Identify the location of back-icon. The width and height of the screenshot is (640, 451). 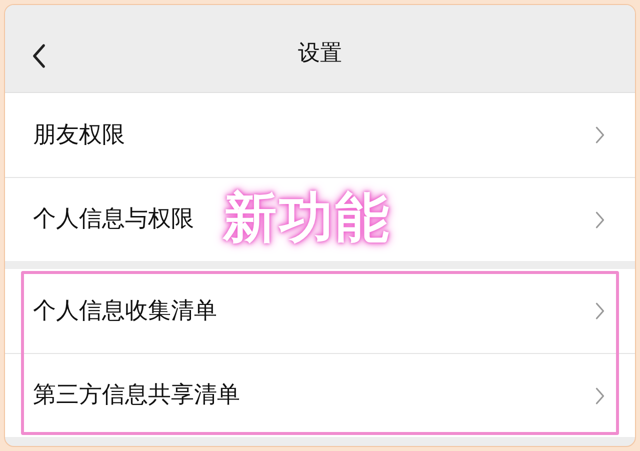
(39, 56).